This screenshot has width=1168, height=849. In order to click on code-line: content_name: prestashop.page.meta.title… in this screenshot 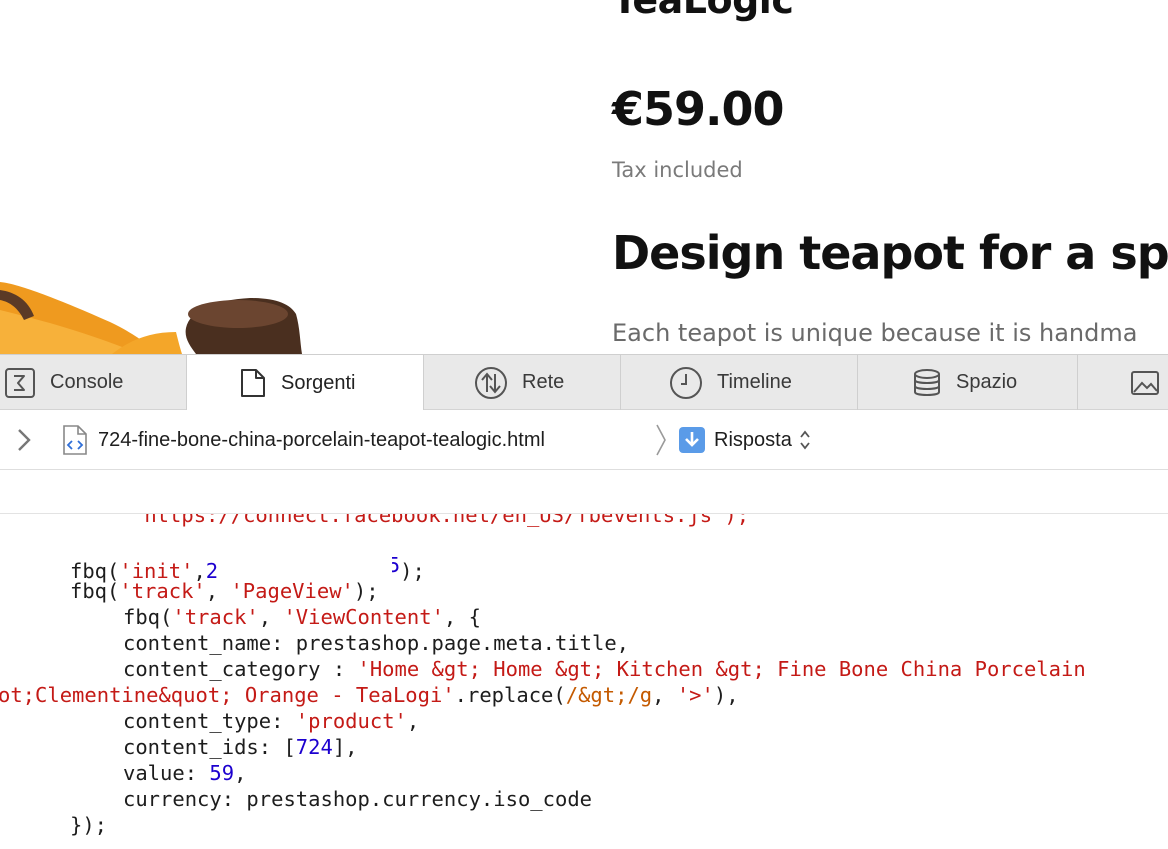, I will do `click(376, 643)`.